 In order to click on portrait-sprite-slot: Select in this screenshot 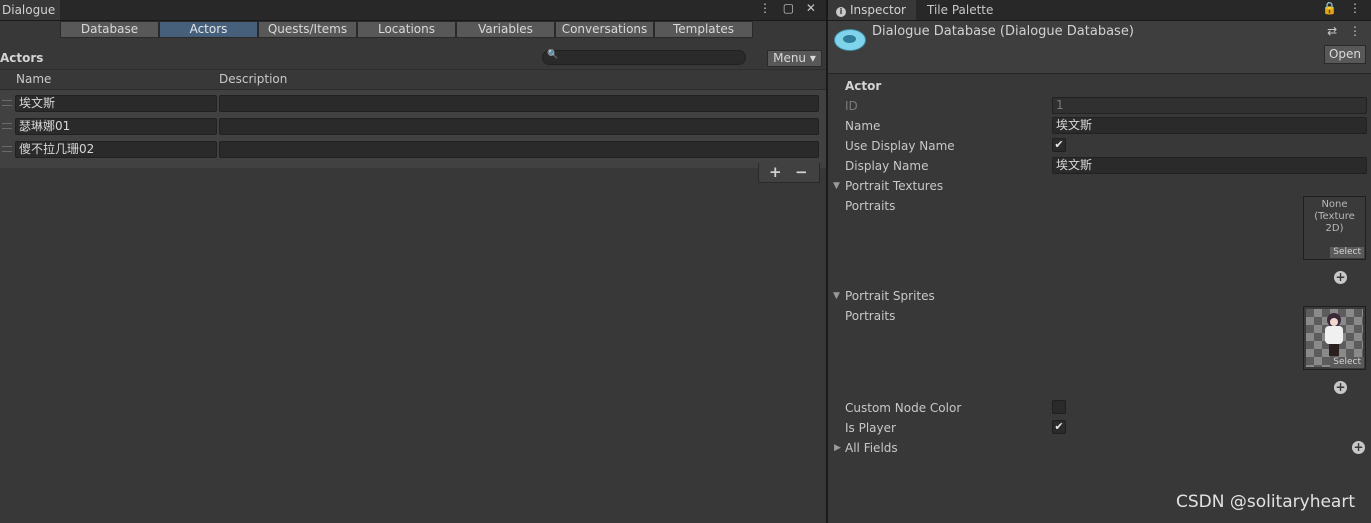, I will do `click(1334, 338)`.